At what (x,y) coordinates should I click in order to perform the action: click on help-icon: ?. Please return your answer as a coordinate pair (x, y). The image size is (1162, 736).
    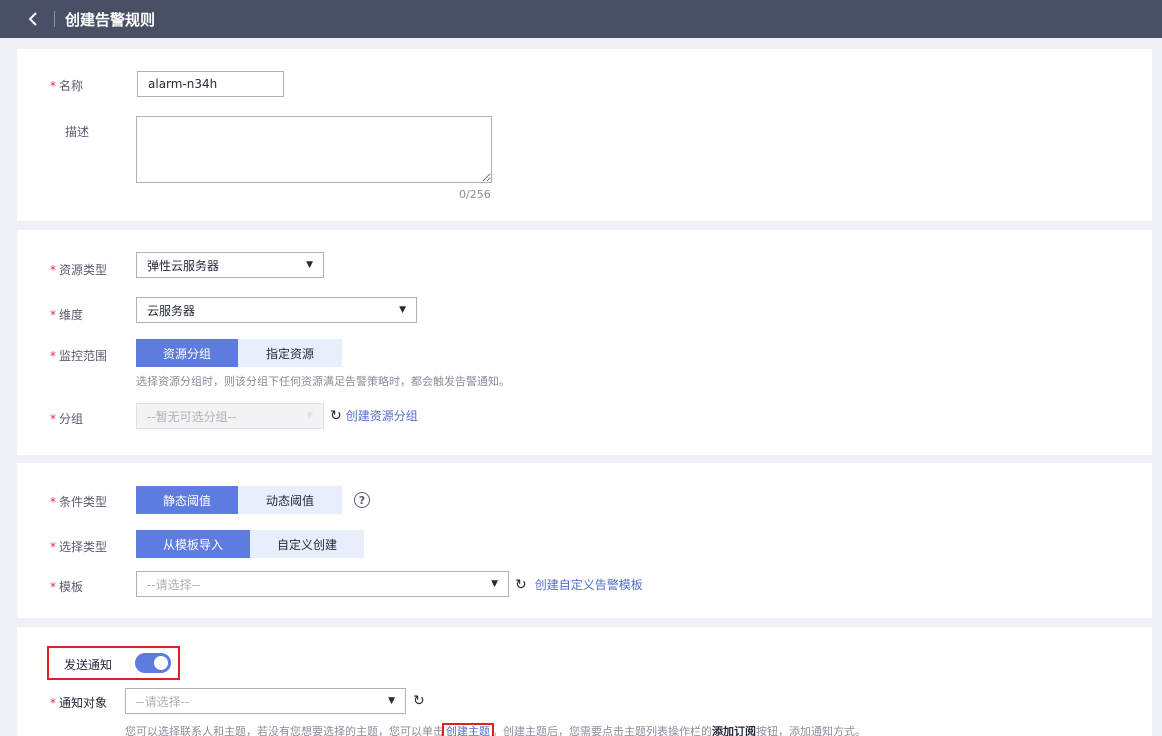
    Looking at the image, I should click on (362, 500).